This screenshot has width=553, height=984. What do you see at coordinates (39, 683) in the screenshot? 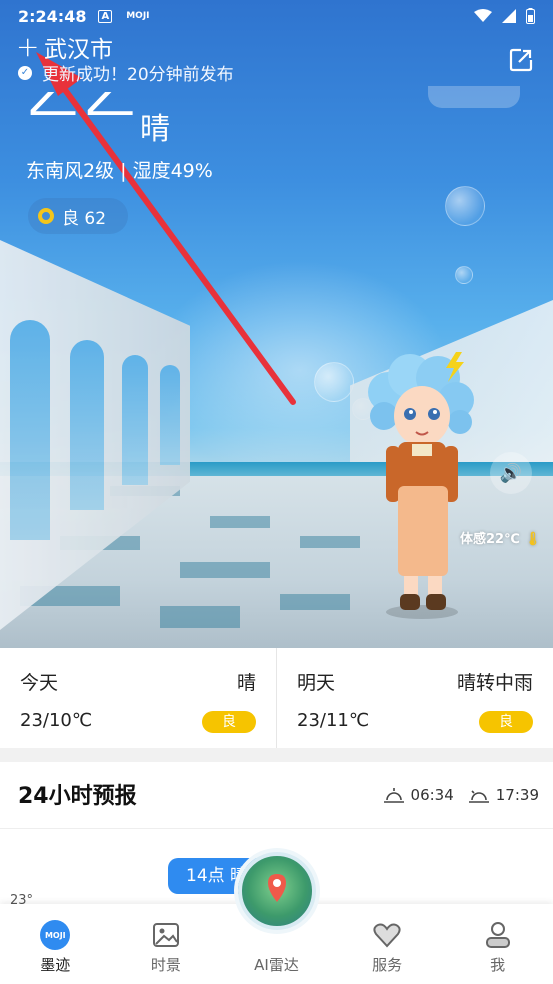
I see `day-name: 今天` at bounding box center [39, 683].